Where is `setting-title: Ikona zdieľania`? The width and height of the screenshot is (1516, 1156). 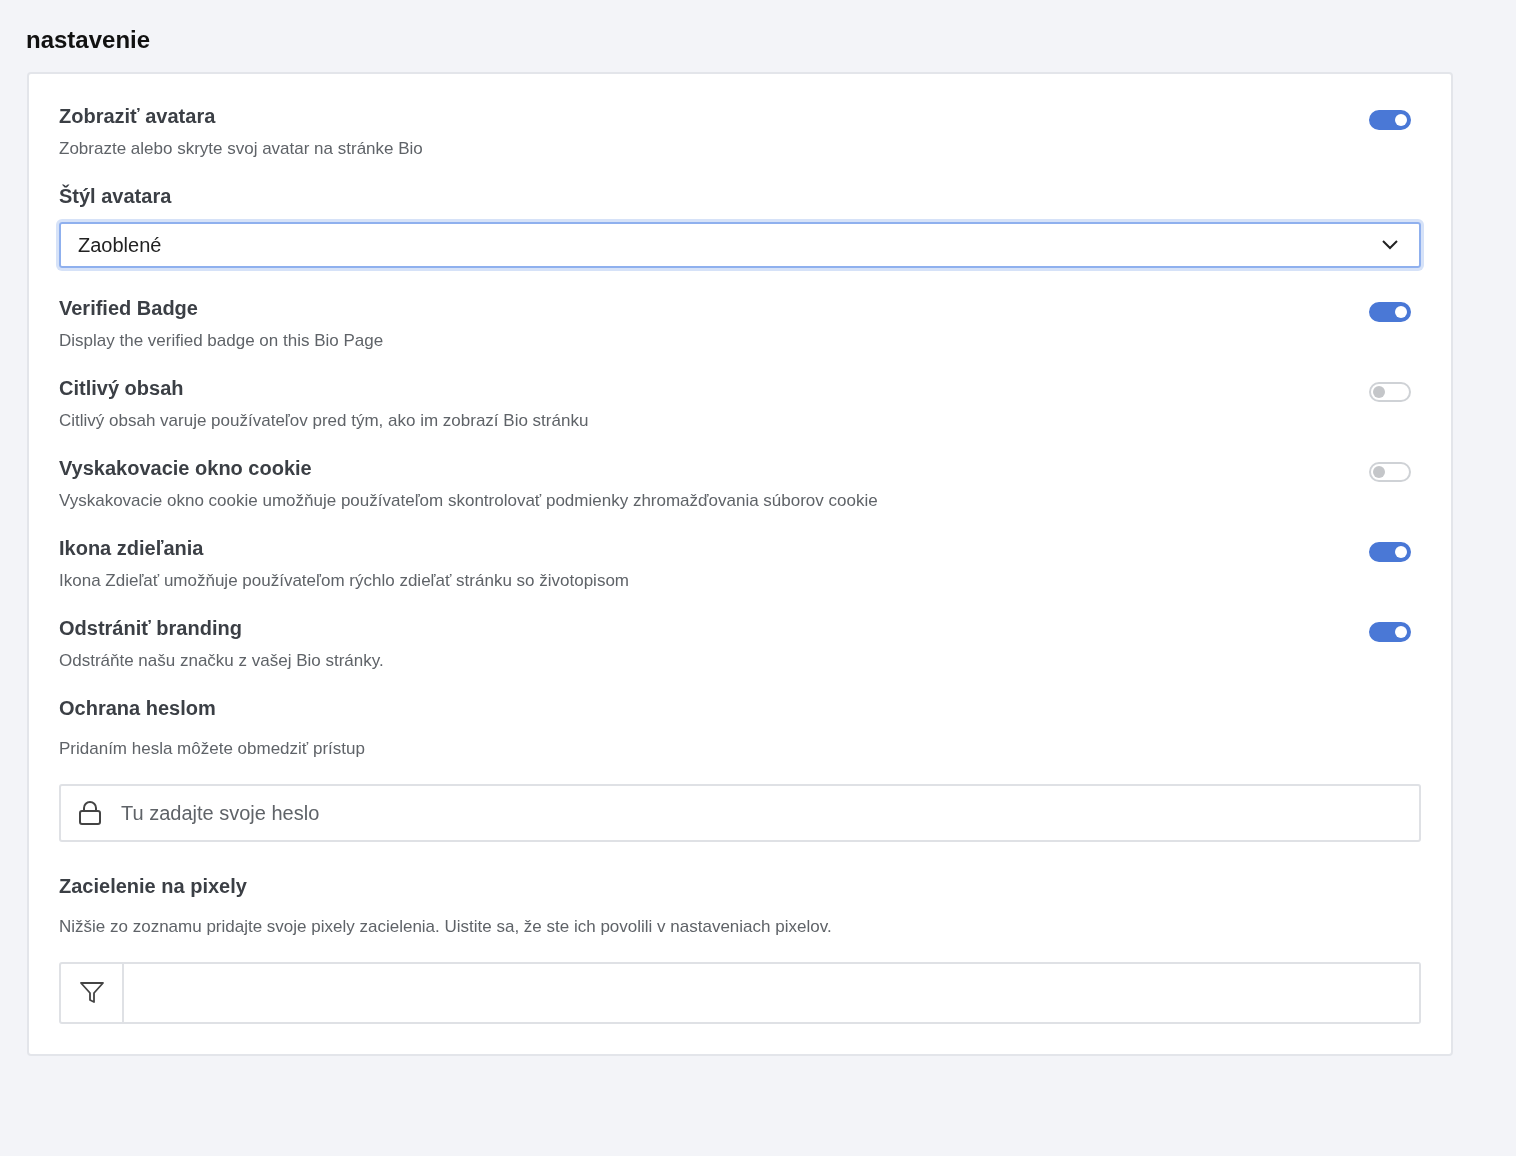 setting-title: Ikona zdieľania is located at coordinates (132, 548).